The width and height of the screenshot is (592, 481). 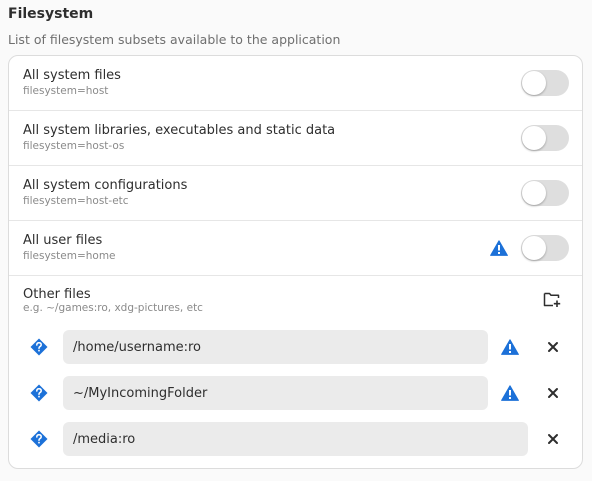 What do you see at coordinates (552, 299) in the screenshot?
I see `folder-add-icon` at bounding box center [552, 299].